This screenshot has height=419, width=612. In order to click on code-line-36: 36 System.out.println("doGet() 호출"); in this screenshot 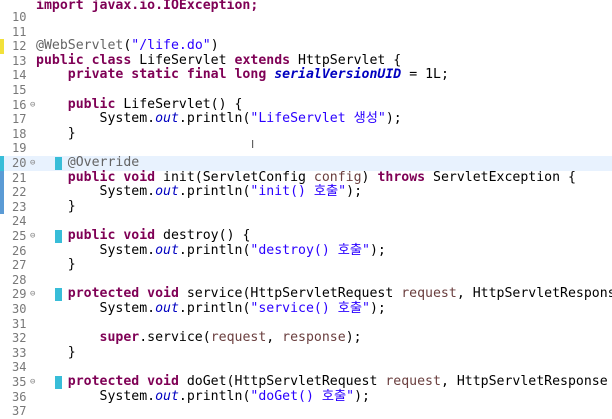, I will do `click(306, 396)`.